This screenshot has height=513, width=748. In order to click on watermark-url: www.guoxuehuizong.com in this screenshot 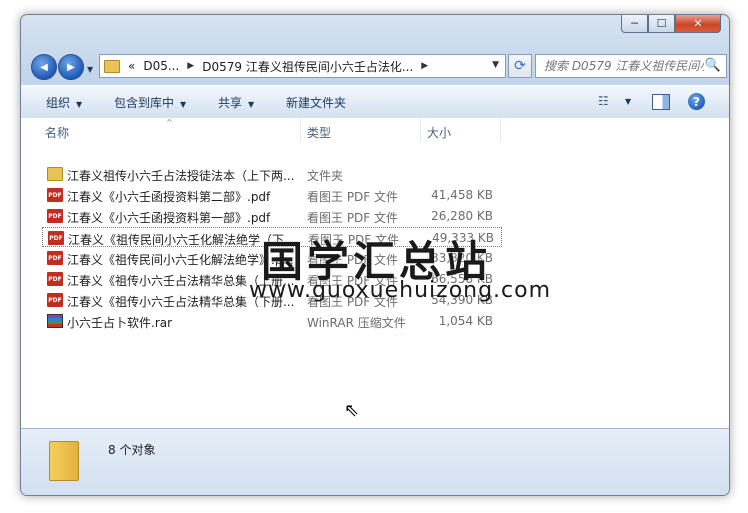, I will do `click(400, 290)`.